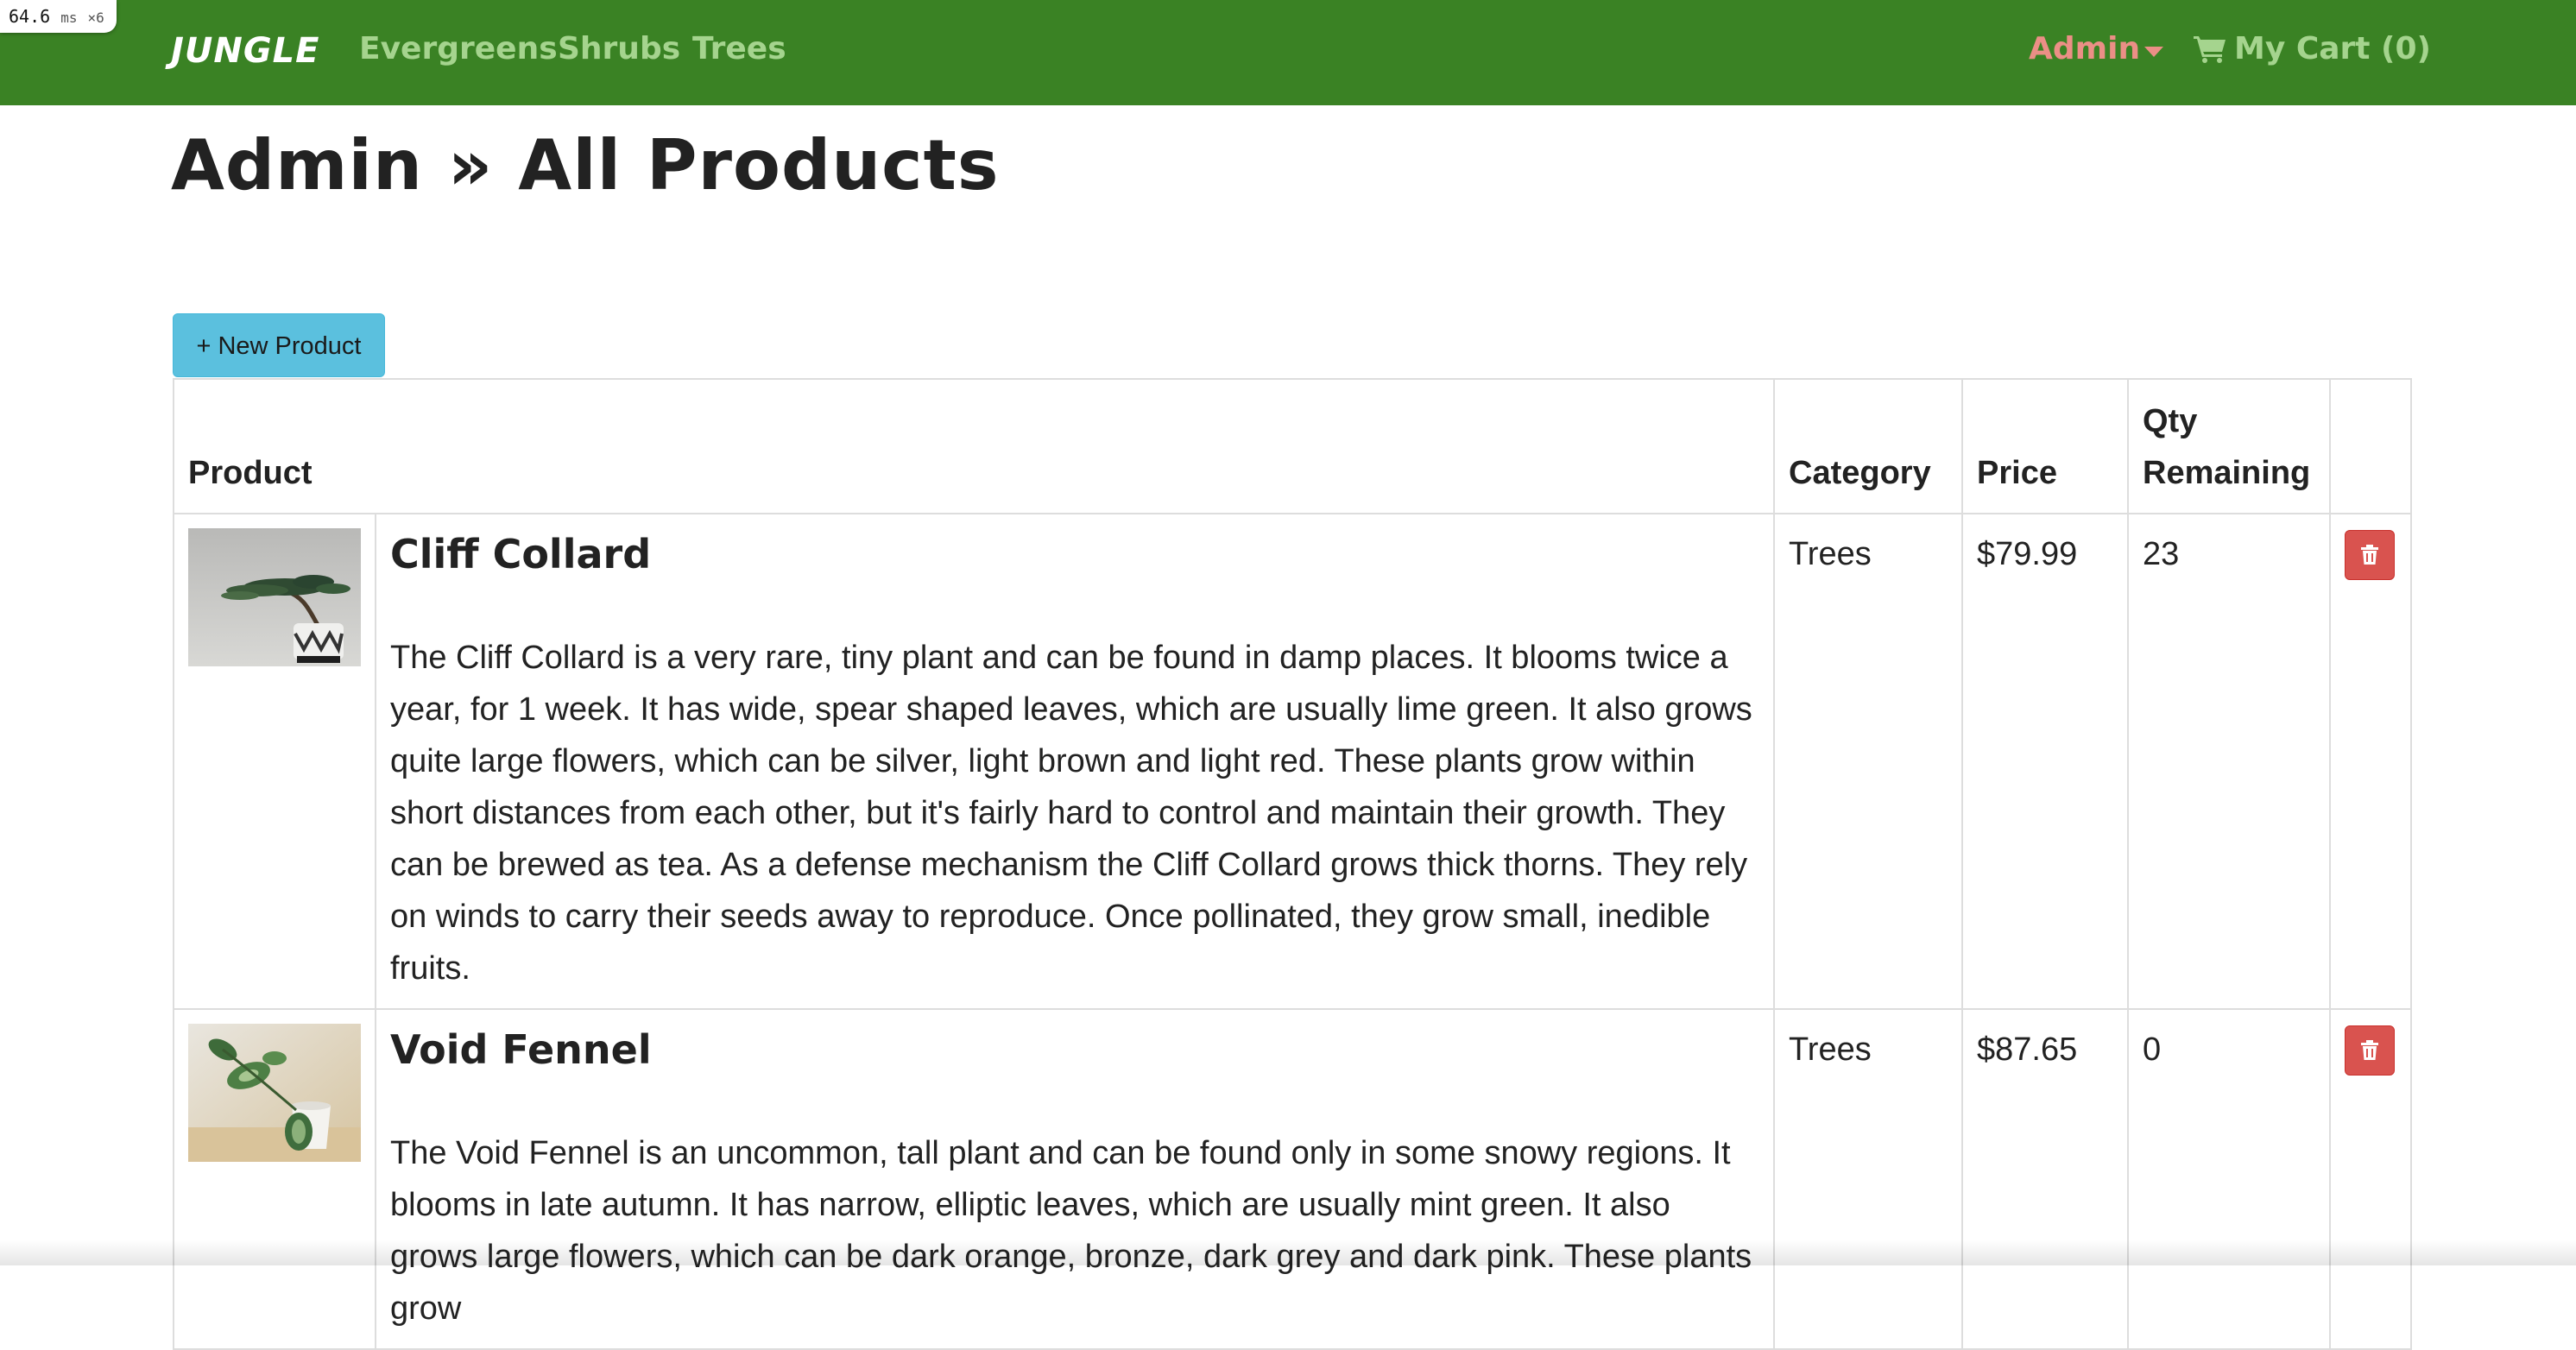 The image size is (2576, 1350). What do you see at coordinates (2084, 48) in the screenshot?
I see `admin-dropdown: Admin` at bounding box center [2084, 48].